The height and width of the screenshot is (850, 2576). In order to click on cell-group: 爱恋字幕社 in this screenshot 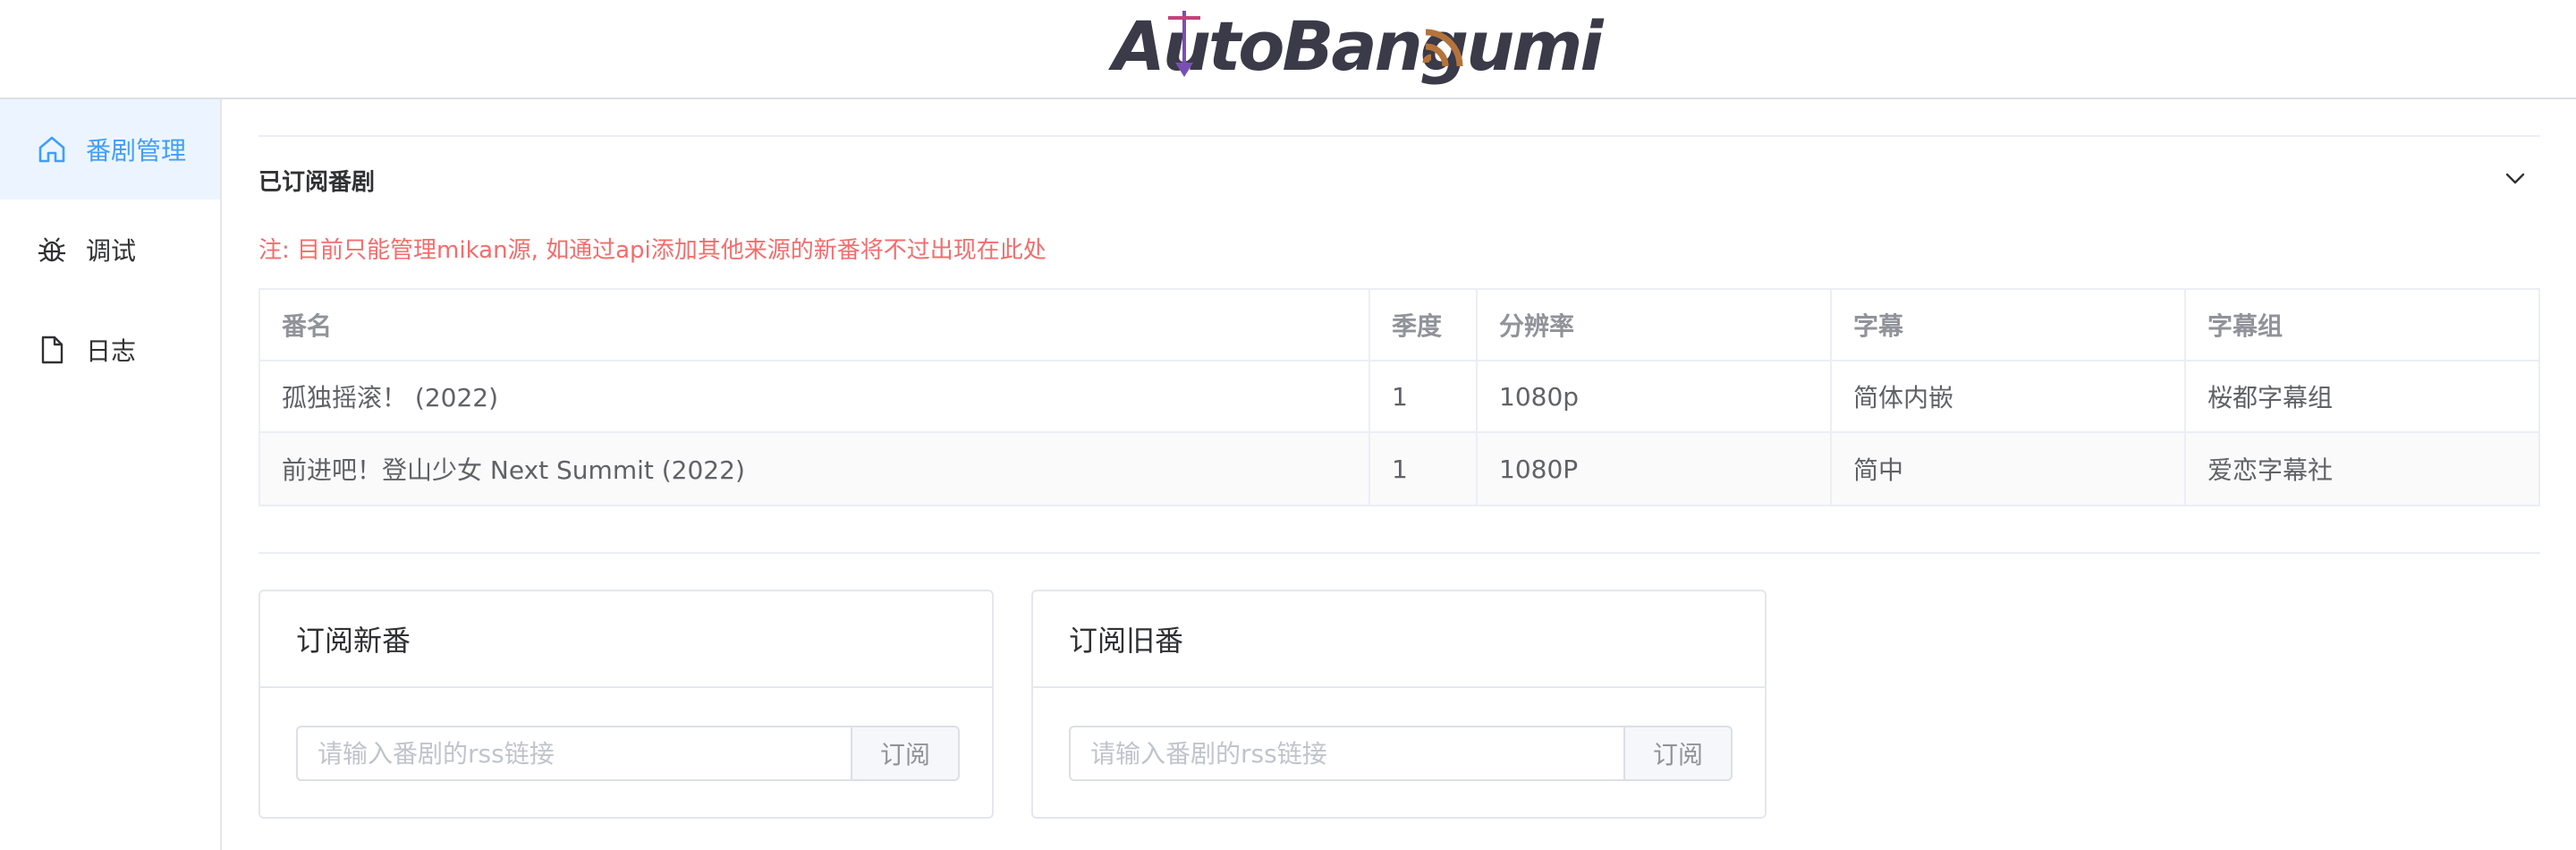, I will do `click(2270, 470)`.